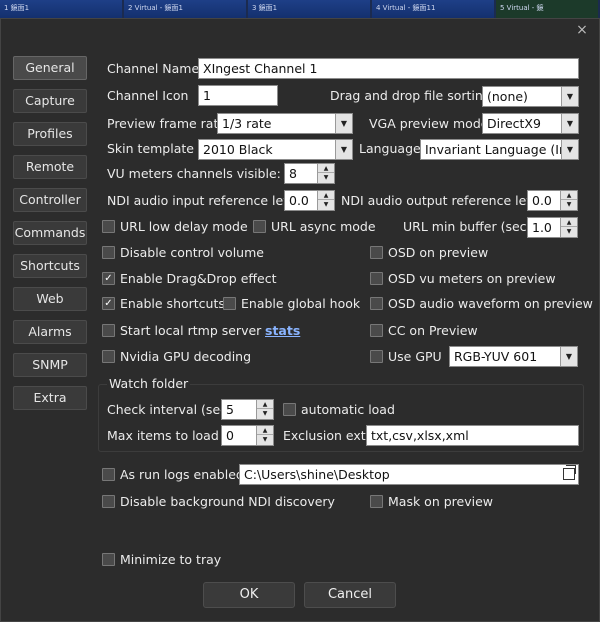  Describe the element at coordinates (496, 356) in the screenshot. I see `gpu-mode-value: RGB-YUV 601` at that location.